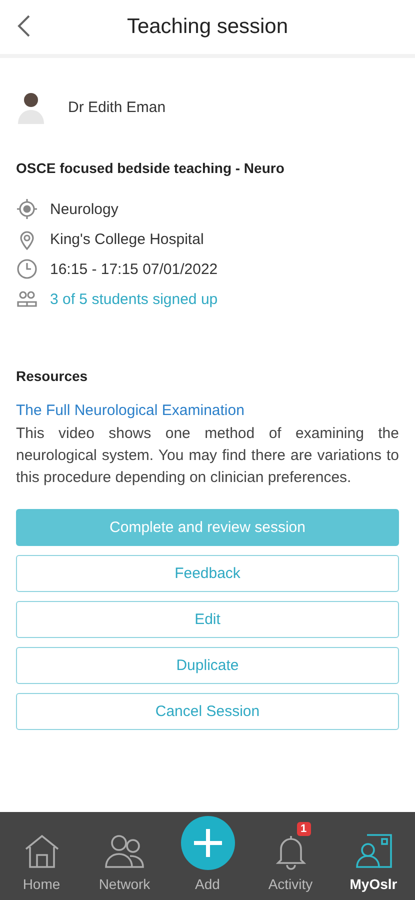 The image size is (415, 900). I want to click on notification-badge: 1, so click(303, 829).